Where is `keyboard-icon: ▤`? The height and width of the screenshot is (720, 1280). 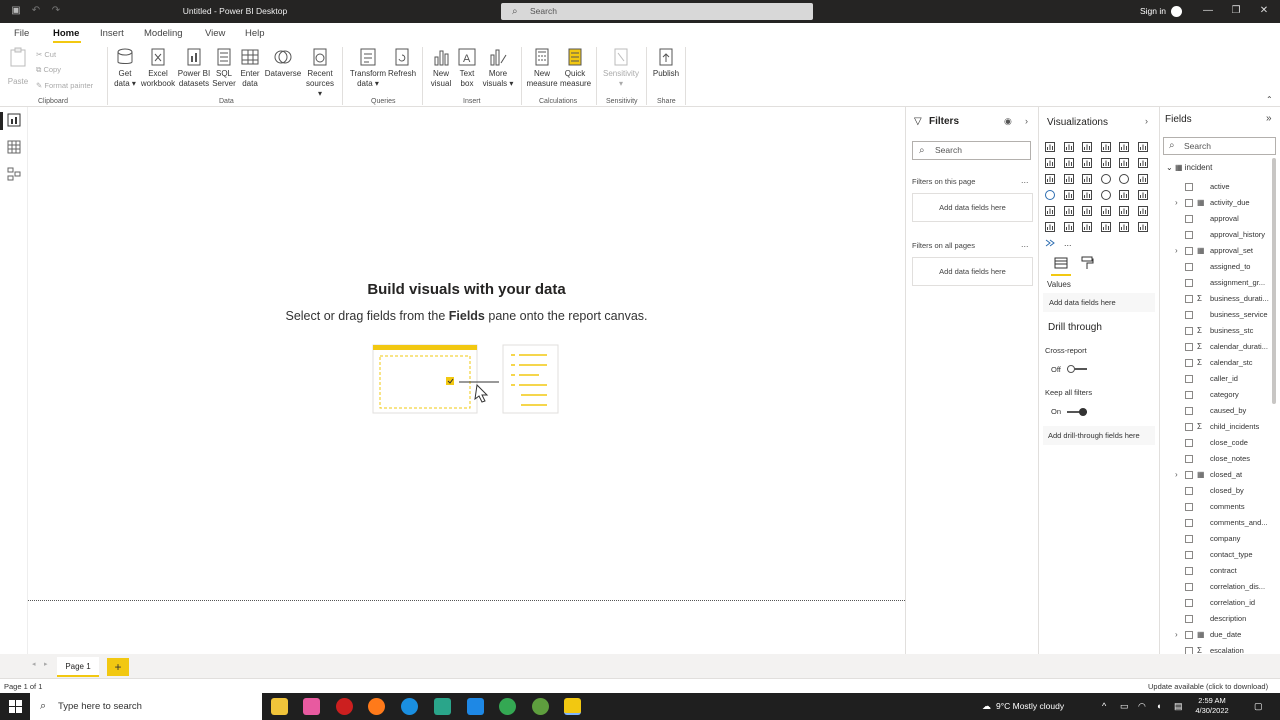
keyboard-icon: ▤ is located at coordinates (1178, 706).